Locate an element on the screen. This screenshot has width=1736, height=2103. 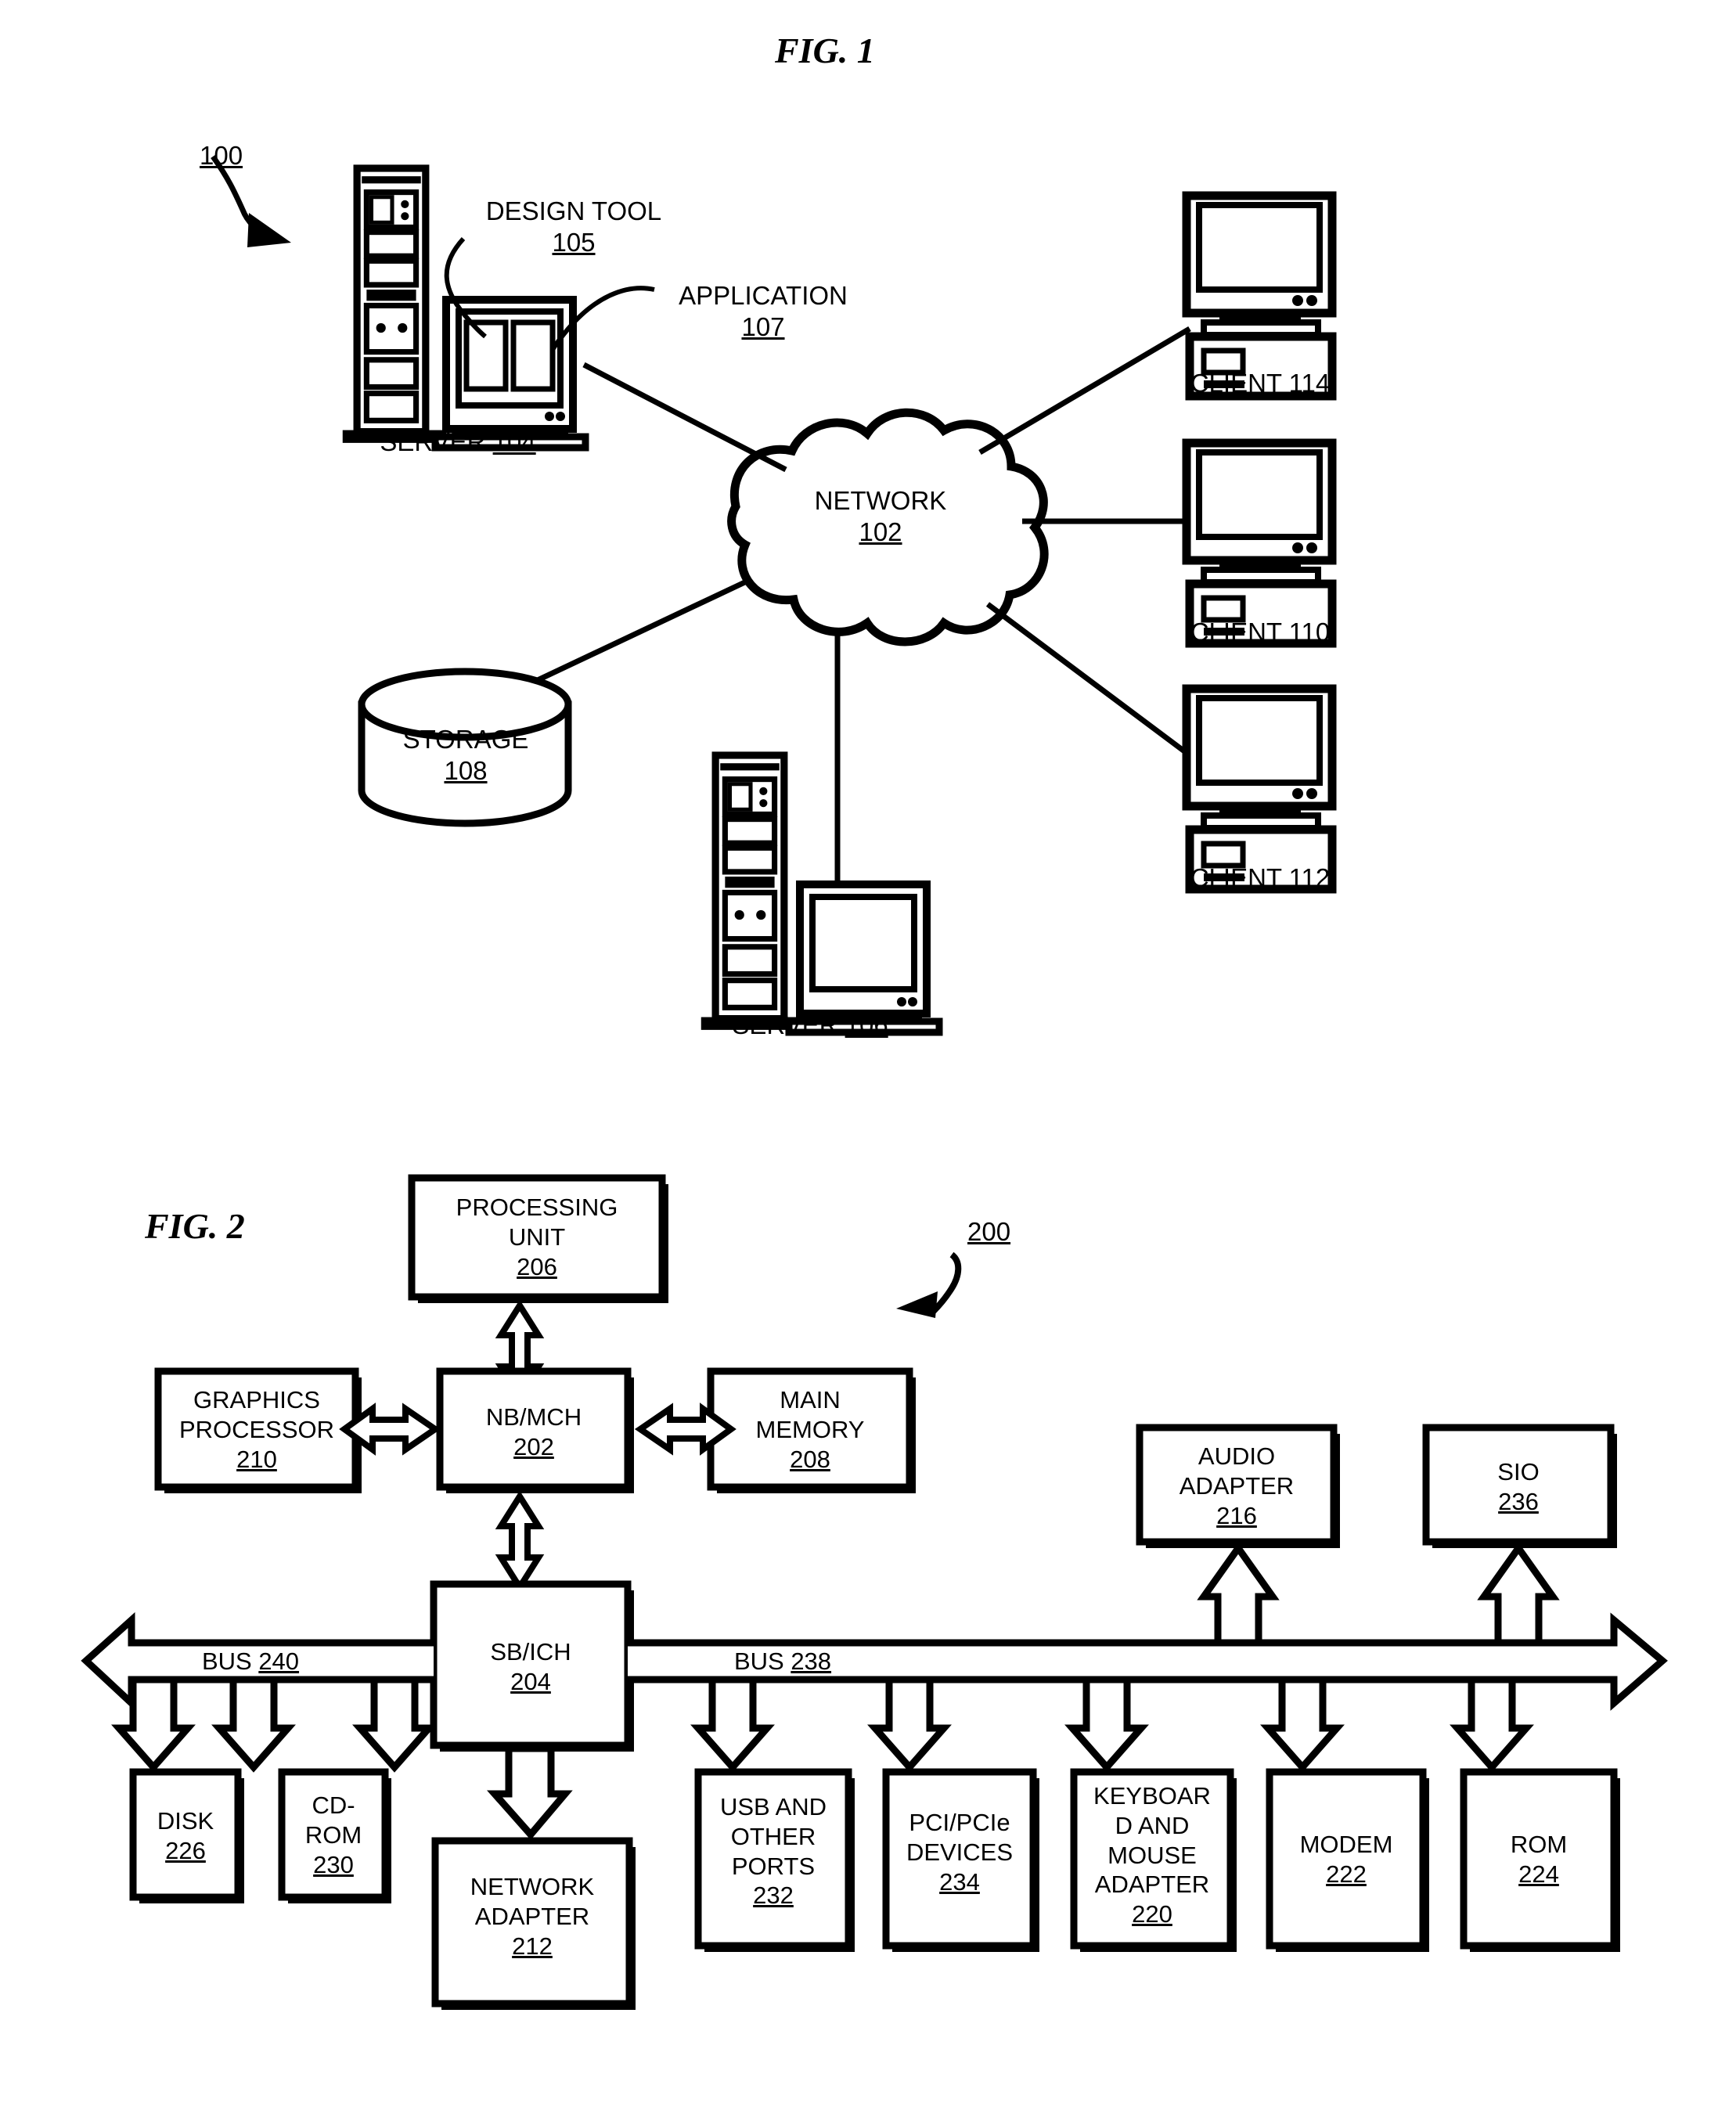
network-adapter-number: 212 is located at coordinates (532, 1946).